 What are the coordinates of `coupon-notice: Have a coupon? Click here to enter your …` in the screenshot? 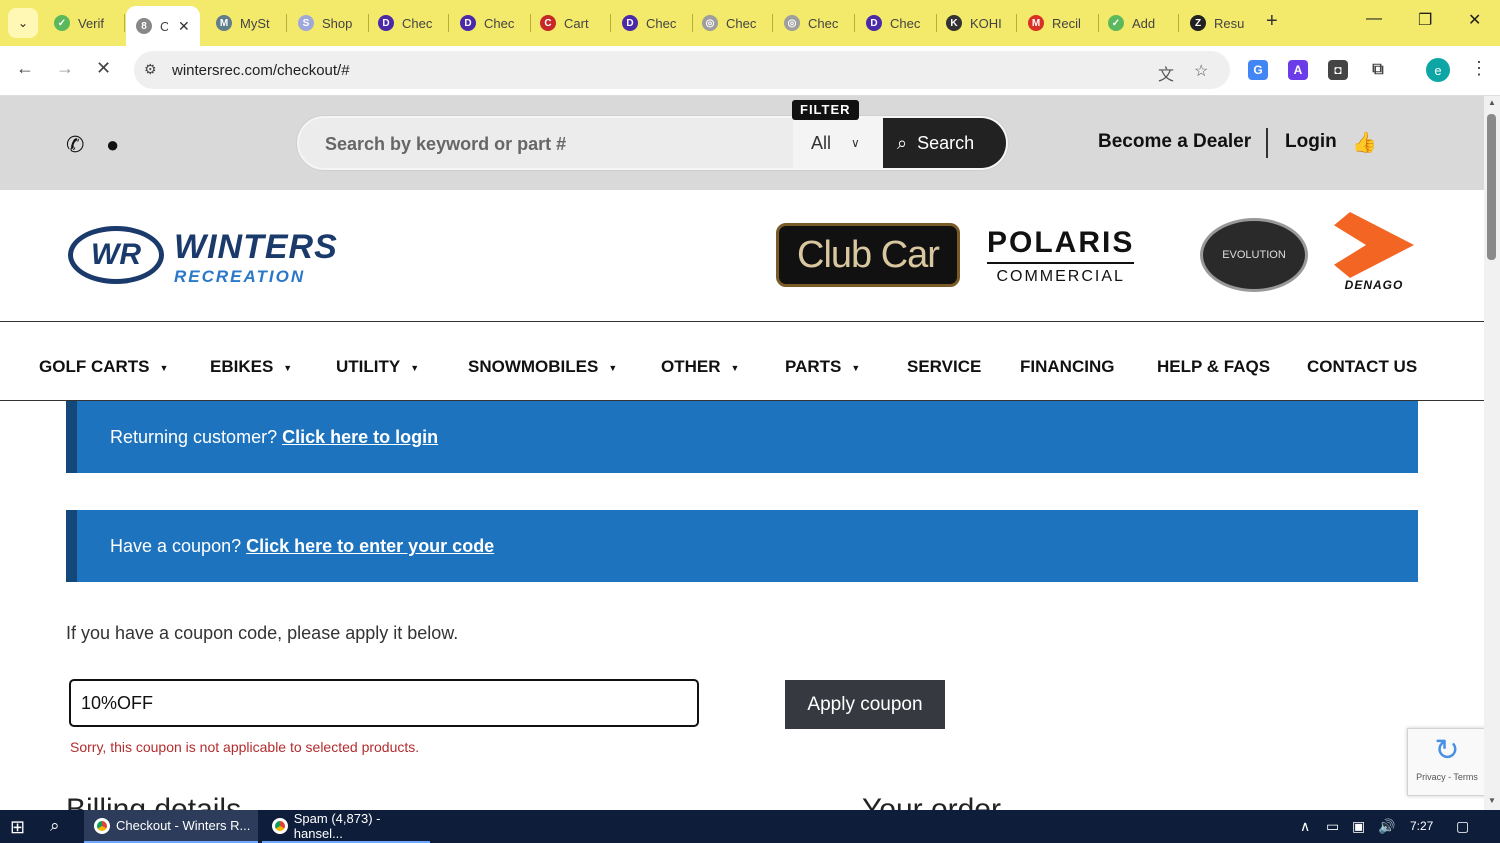 It's located at (742, 546).